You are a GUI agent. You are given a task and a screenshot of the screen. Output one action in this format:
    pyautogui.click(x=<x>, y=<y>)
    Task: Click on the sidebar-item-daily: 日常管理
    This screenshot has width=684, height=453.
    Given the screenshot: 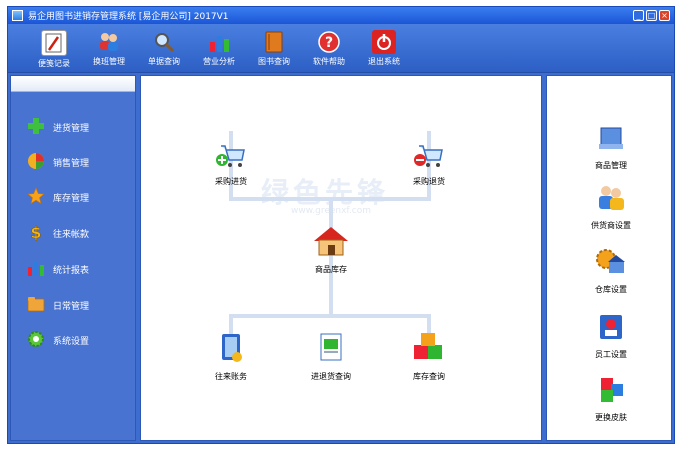 What is the action you would take?
    pyautogui.click(x=77, y=305)
    